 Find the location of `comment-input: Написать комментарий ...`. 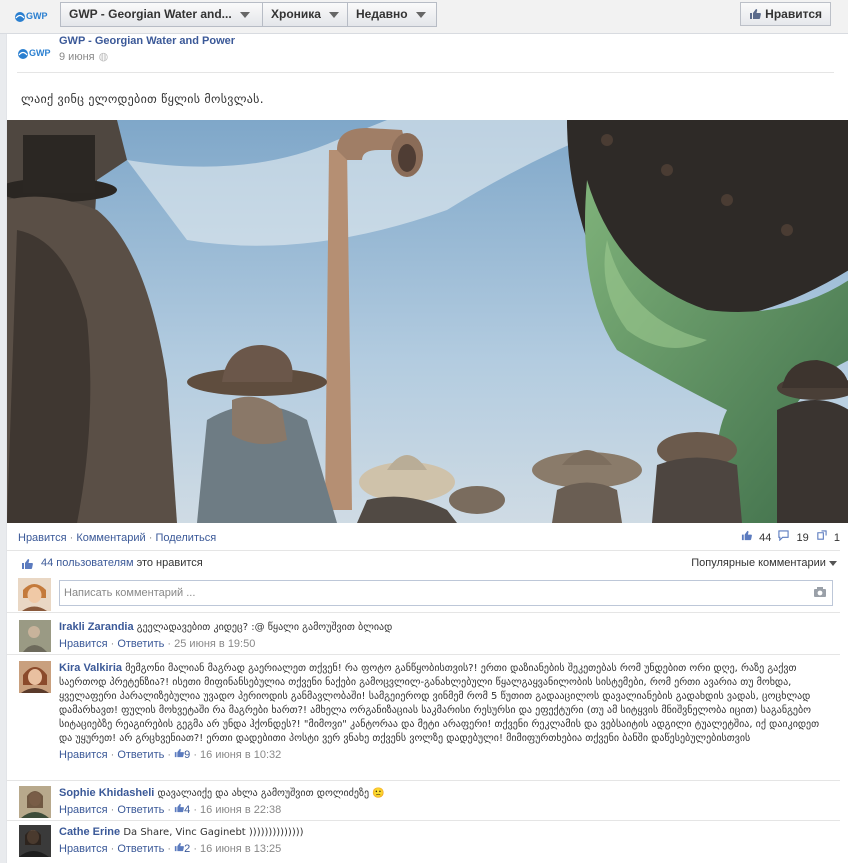

comment-input: Написать комментарий ... is located at coordinates (446, 593).